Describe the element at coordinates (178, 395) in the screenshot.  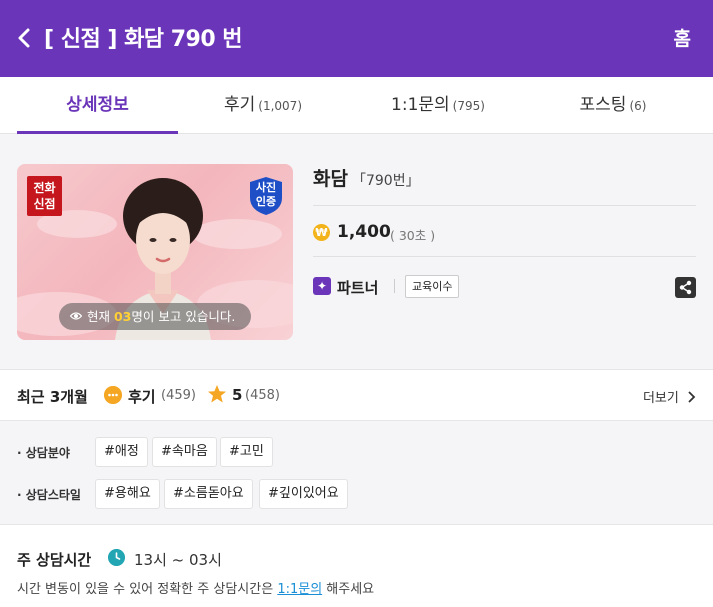
I see `review-count: (459)` at that location.